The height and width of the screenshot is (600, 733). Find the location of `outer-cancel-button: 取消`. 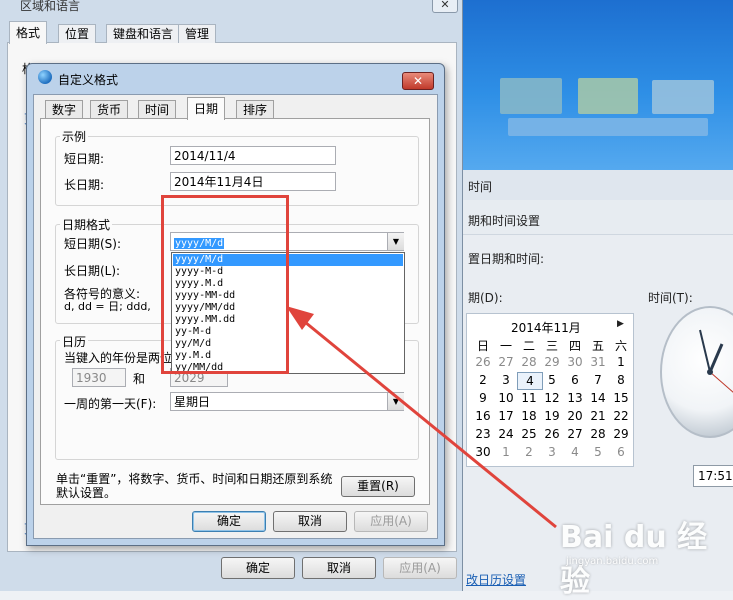

outer-cancel-button: 取消 is located at coordinates (339, 568).